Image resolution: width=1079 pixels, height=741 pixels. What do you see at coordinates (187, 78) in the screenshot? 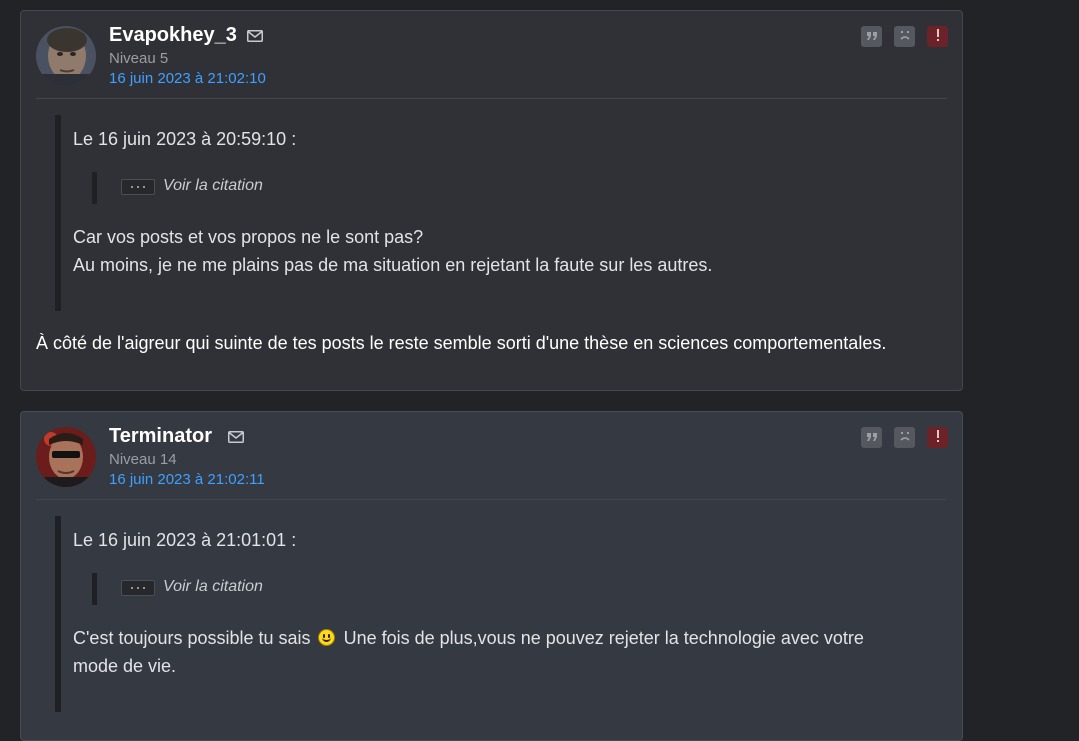
I see `post-date-link: 16 juin 2023 à 21:02:10` at bounding box center [187, 78].